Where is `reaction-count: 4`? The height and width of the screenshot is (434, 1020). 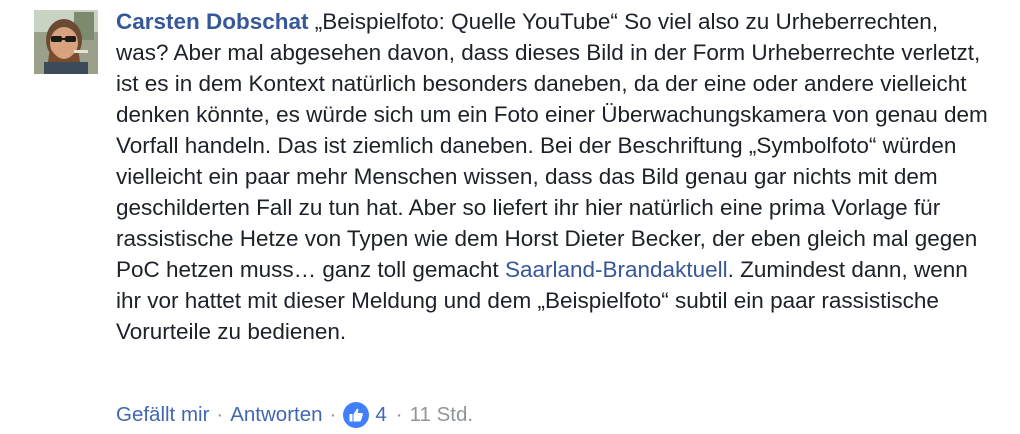
reaction-count: 4 is located at coordinates (380, 415).